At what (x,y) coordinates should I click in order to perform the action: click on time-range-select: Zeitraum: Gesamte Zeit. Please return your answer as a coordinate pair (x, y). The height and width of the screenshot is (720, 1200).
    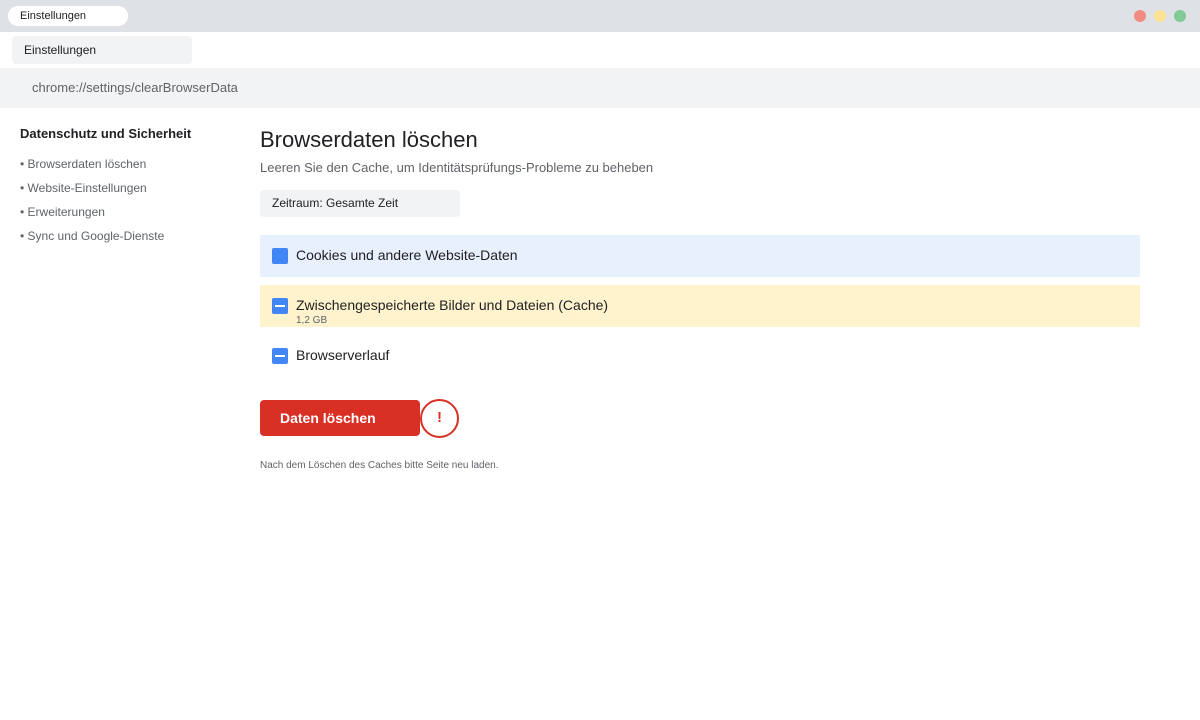
    Looking at the image, I should click on (360, 203).